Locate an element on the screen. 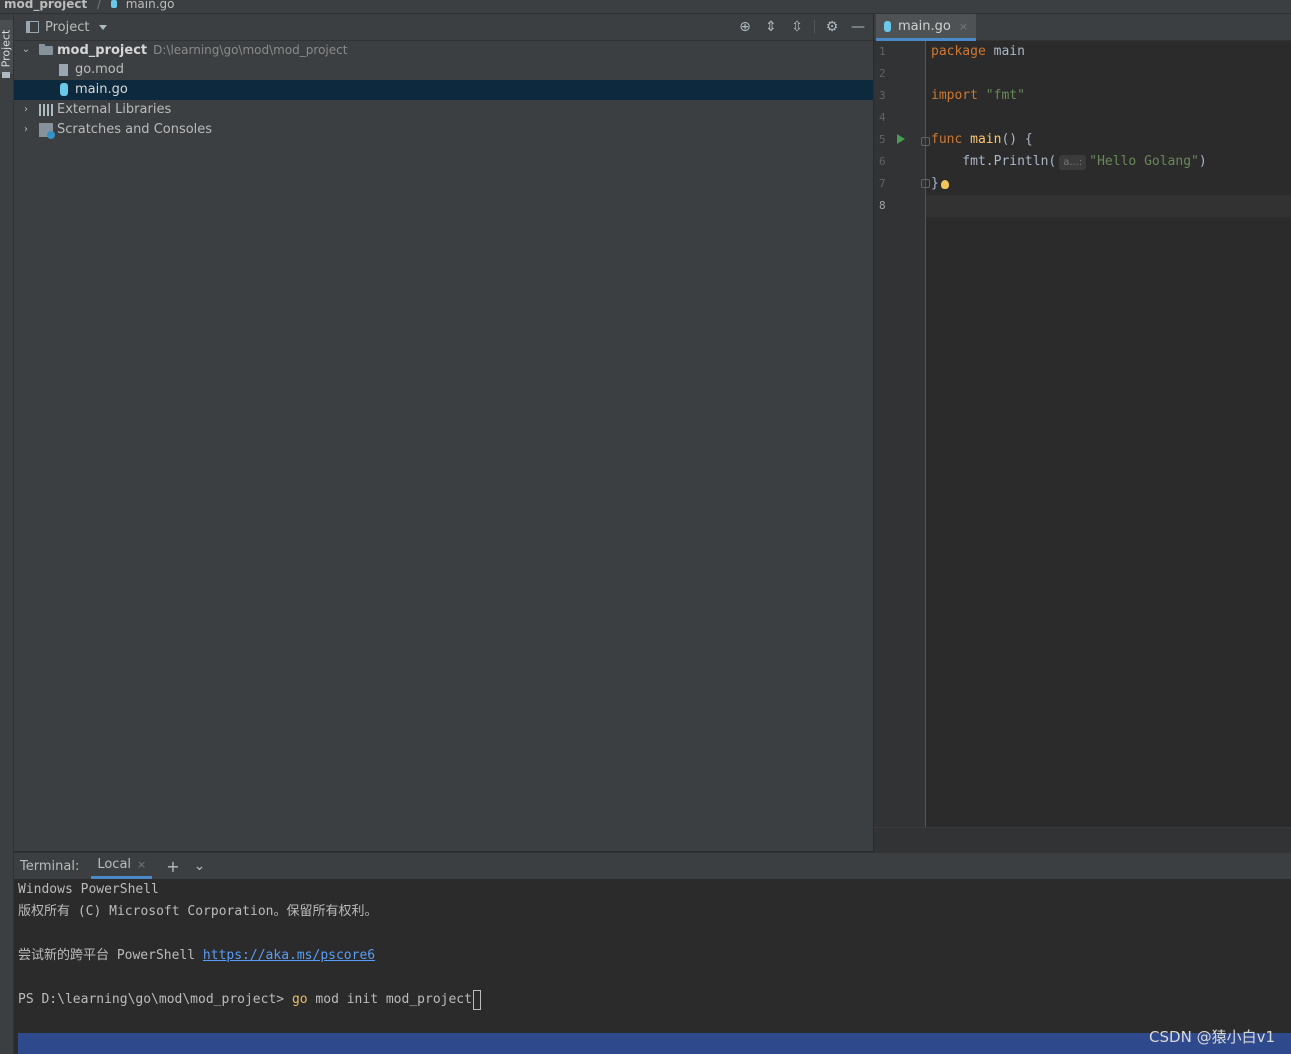 Image resolution: width=1291 pixels, height=1054 pixels. line-number: 7 is located at coordinates (882, 183).